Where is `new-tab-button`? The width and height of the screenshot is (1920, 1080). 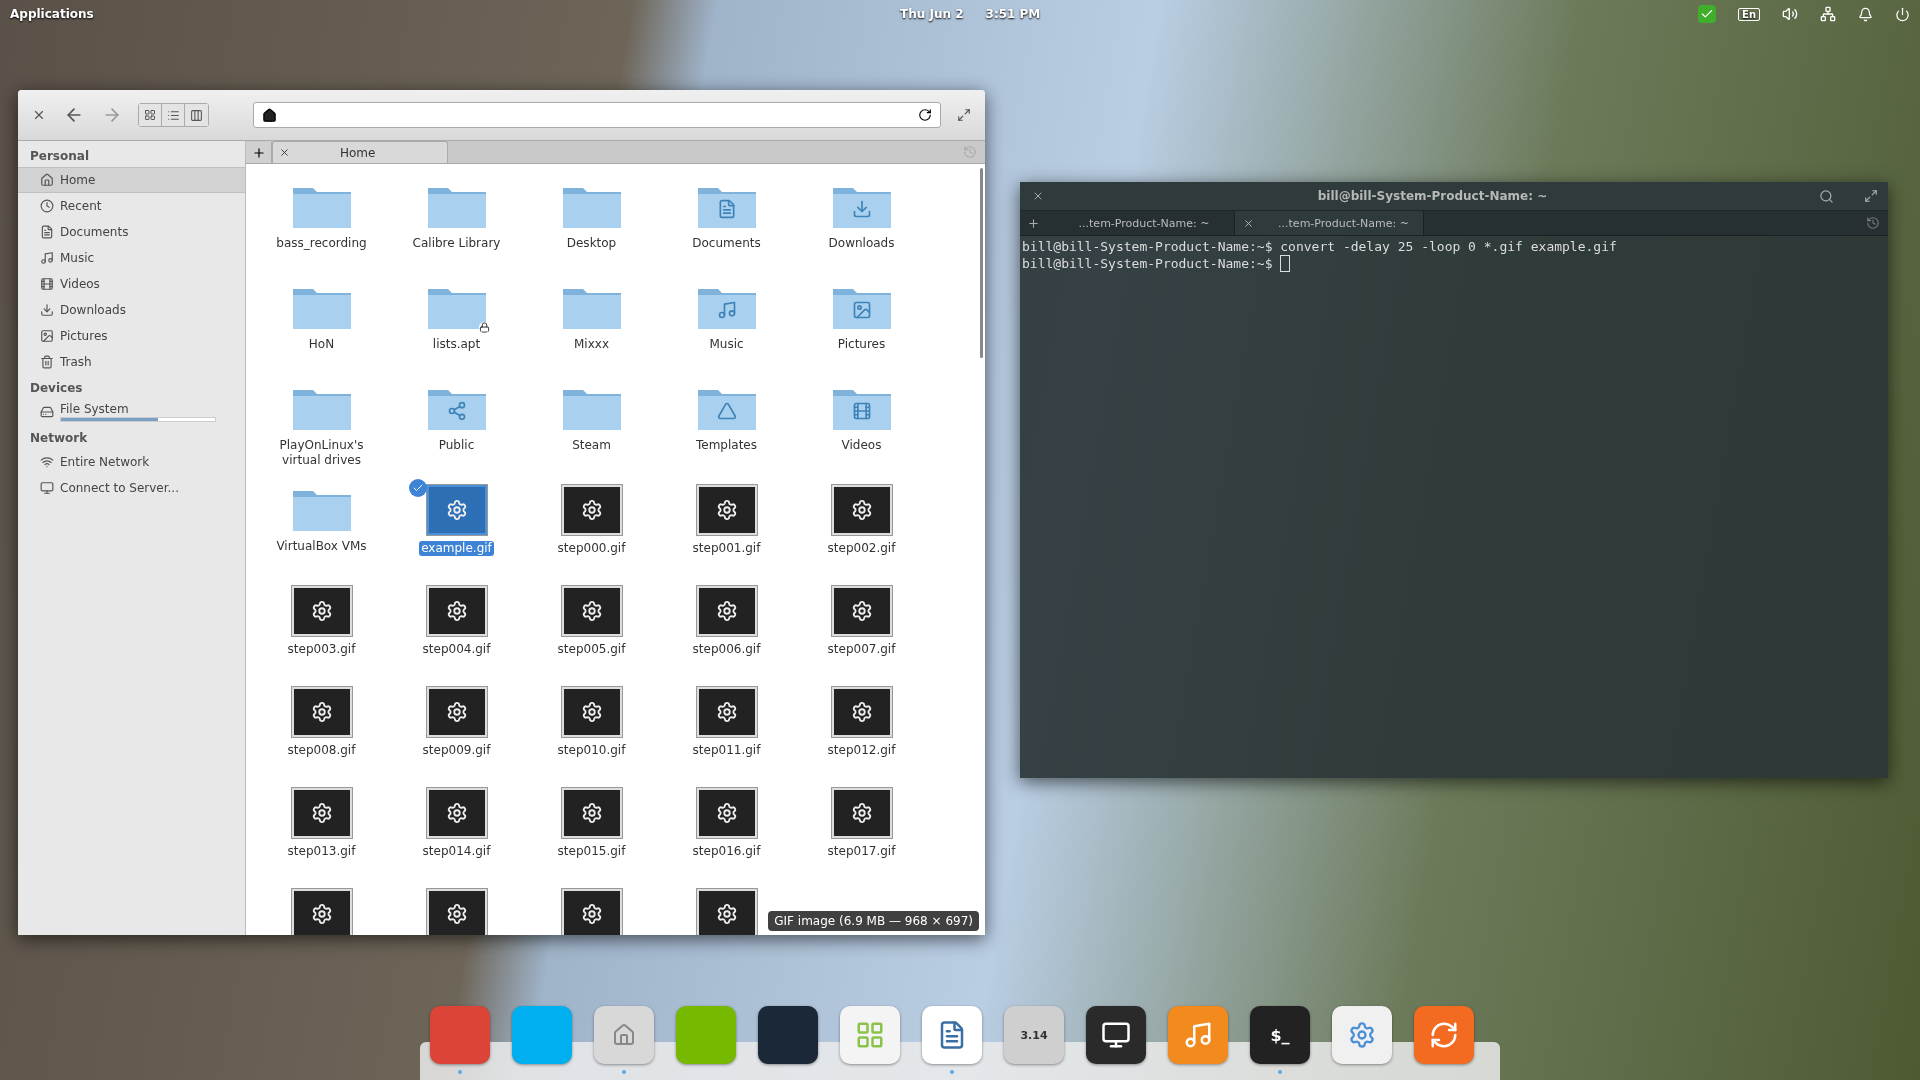
new-tab-button is located at coordinates (259, 152).